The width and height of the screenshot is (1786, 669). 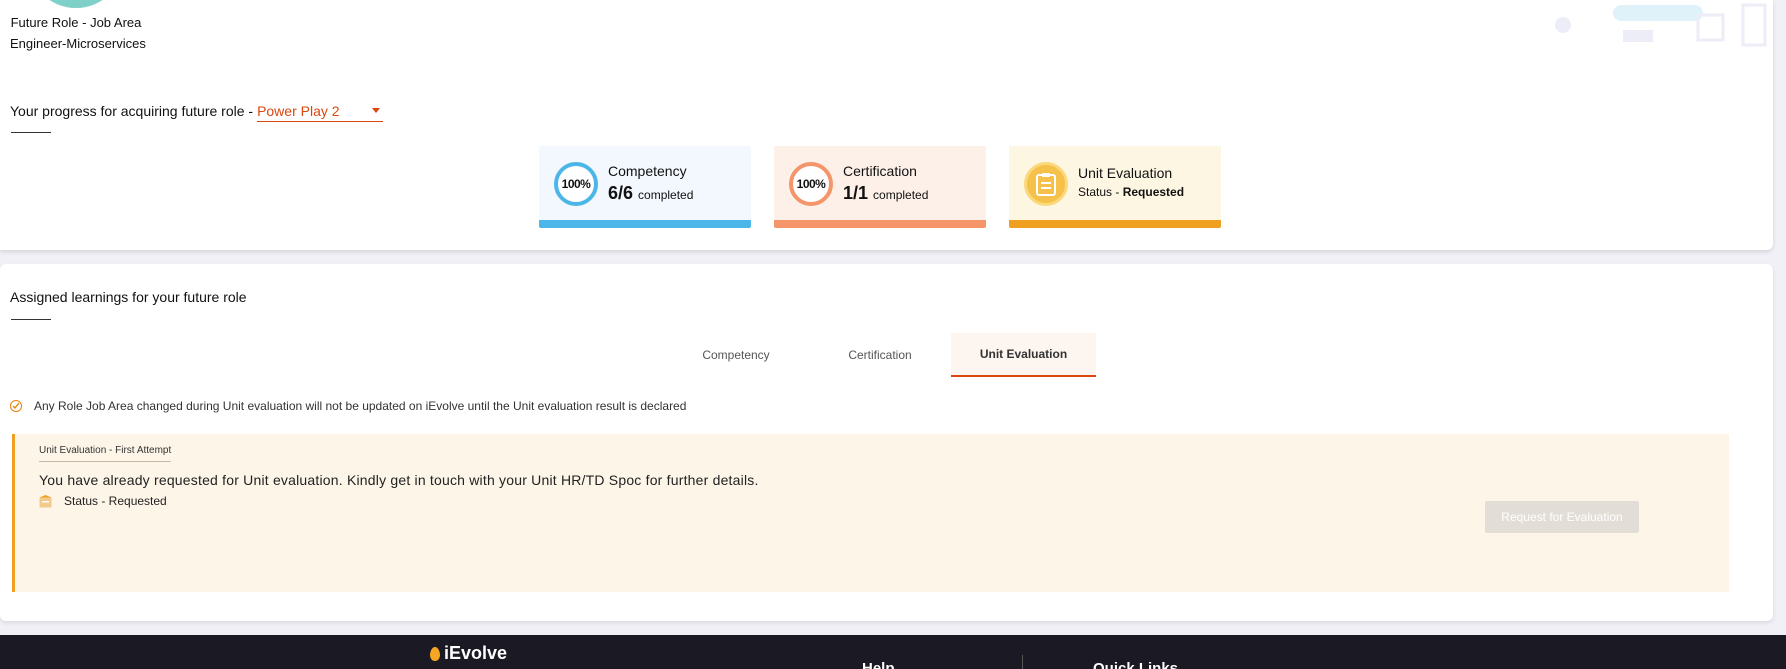 I want to click on tab-certification: Certification, so click(x=880, y=355).